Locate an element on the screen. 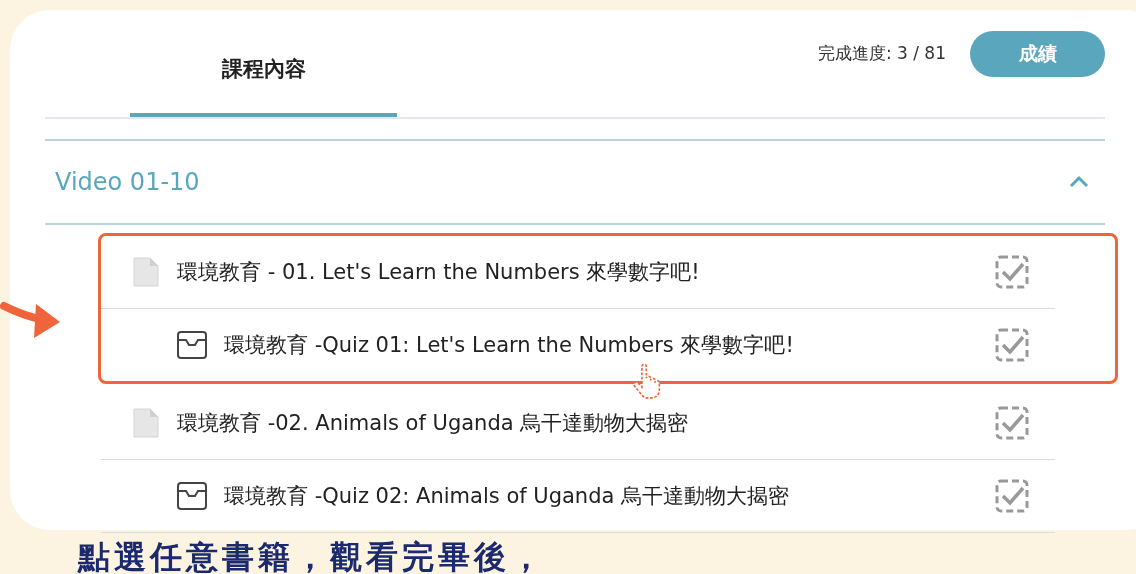 This screenshot has height=574, width=1136. lesson-title: 環境教育 - 01. Let's Learn the Numbers 來學數字吧! is located at coordinates (438, 272).